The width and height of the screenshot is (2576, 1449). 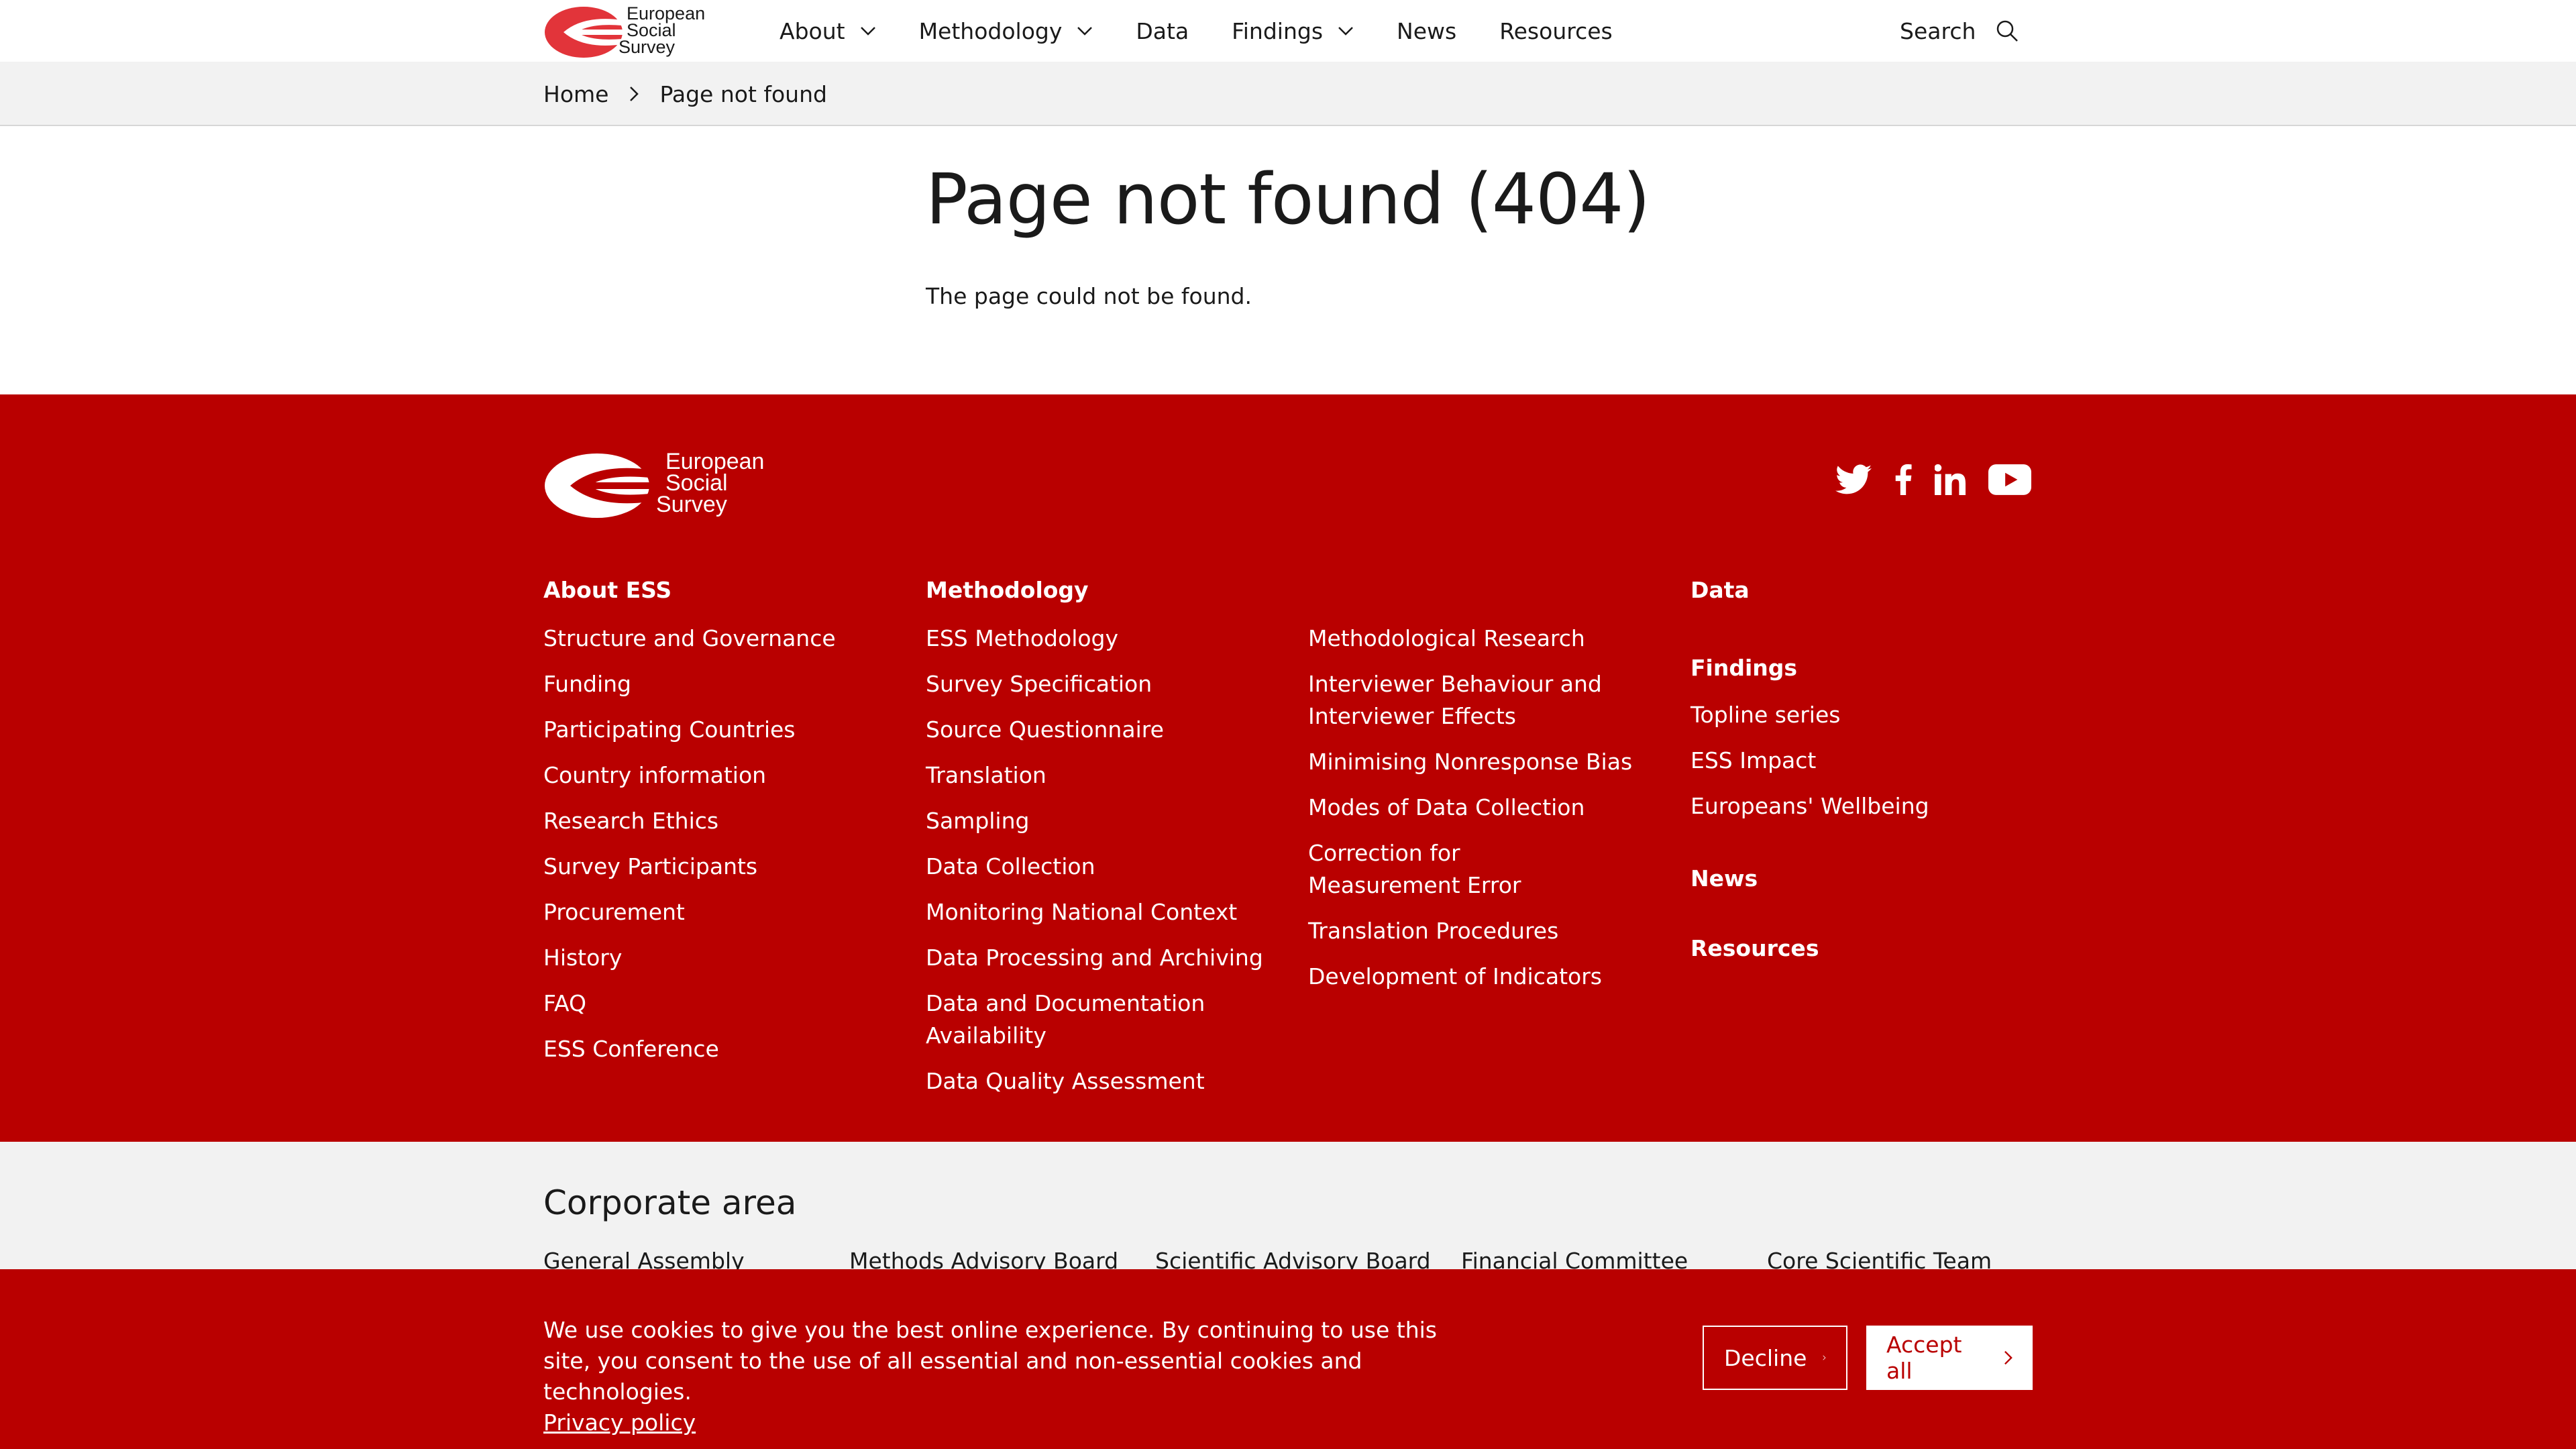 I want to click on facebook-icon, so click(x=1903, y=481).